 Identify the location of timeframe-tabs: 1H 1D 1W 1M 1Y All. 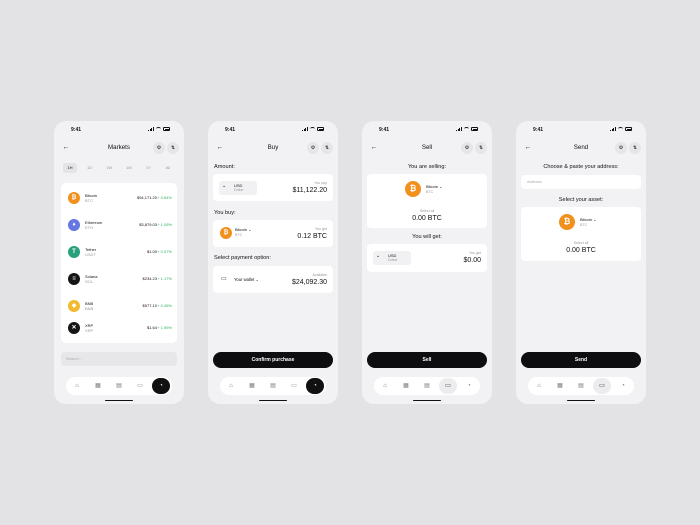
(119, 168).